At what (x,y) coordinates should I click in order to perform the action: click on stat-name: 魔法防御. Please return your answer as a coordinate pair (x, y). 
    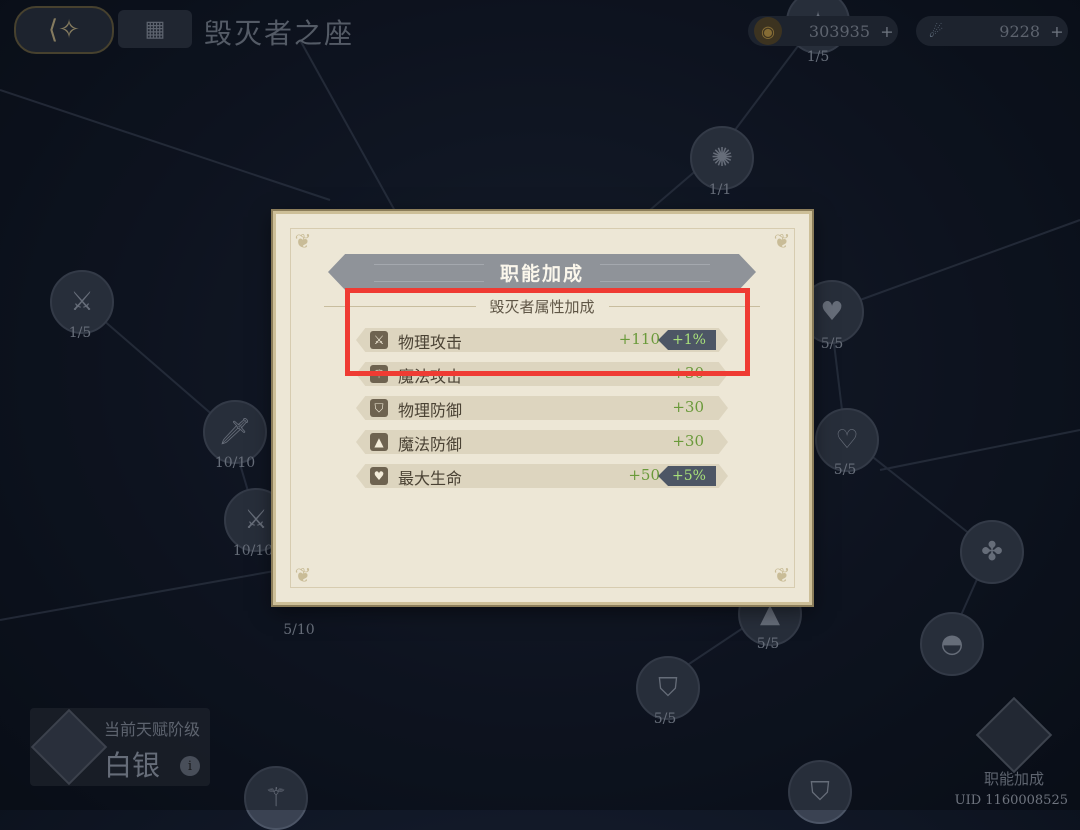
    Looking at the image, I should click on (430, 444).